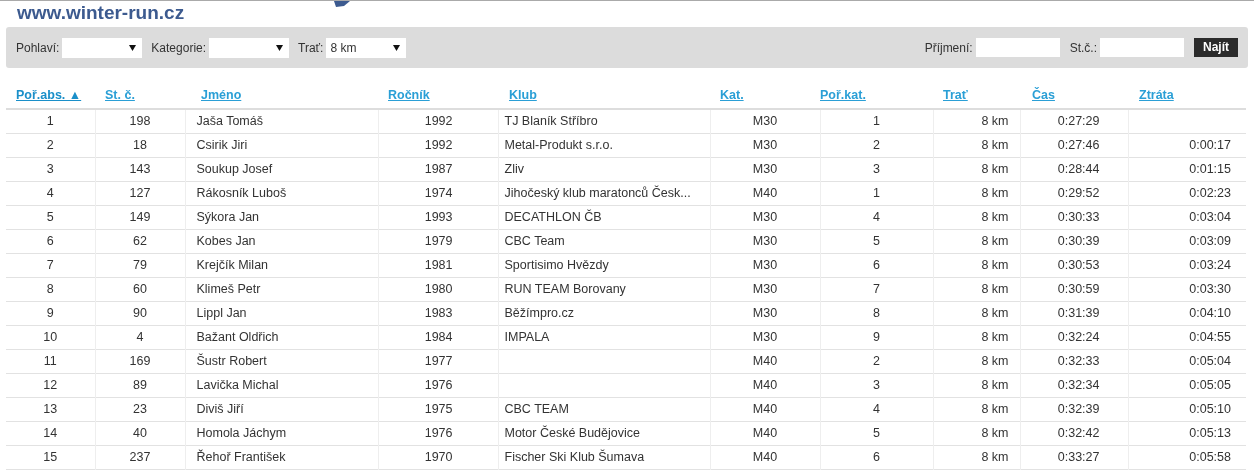 This screenshot has width=1254, height=472. Describe the element at coordinates (1210, 384) in the screenshot. I see `gap-cell: 0:05:05` at that location.